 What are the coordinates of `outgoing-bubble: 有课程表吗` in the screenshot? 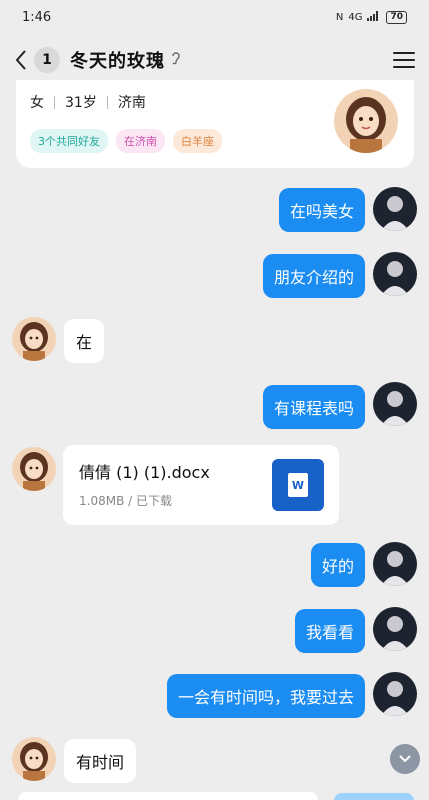 It's located at (313, 407).